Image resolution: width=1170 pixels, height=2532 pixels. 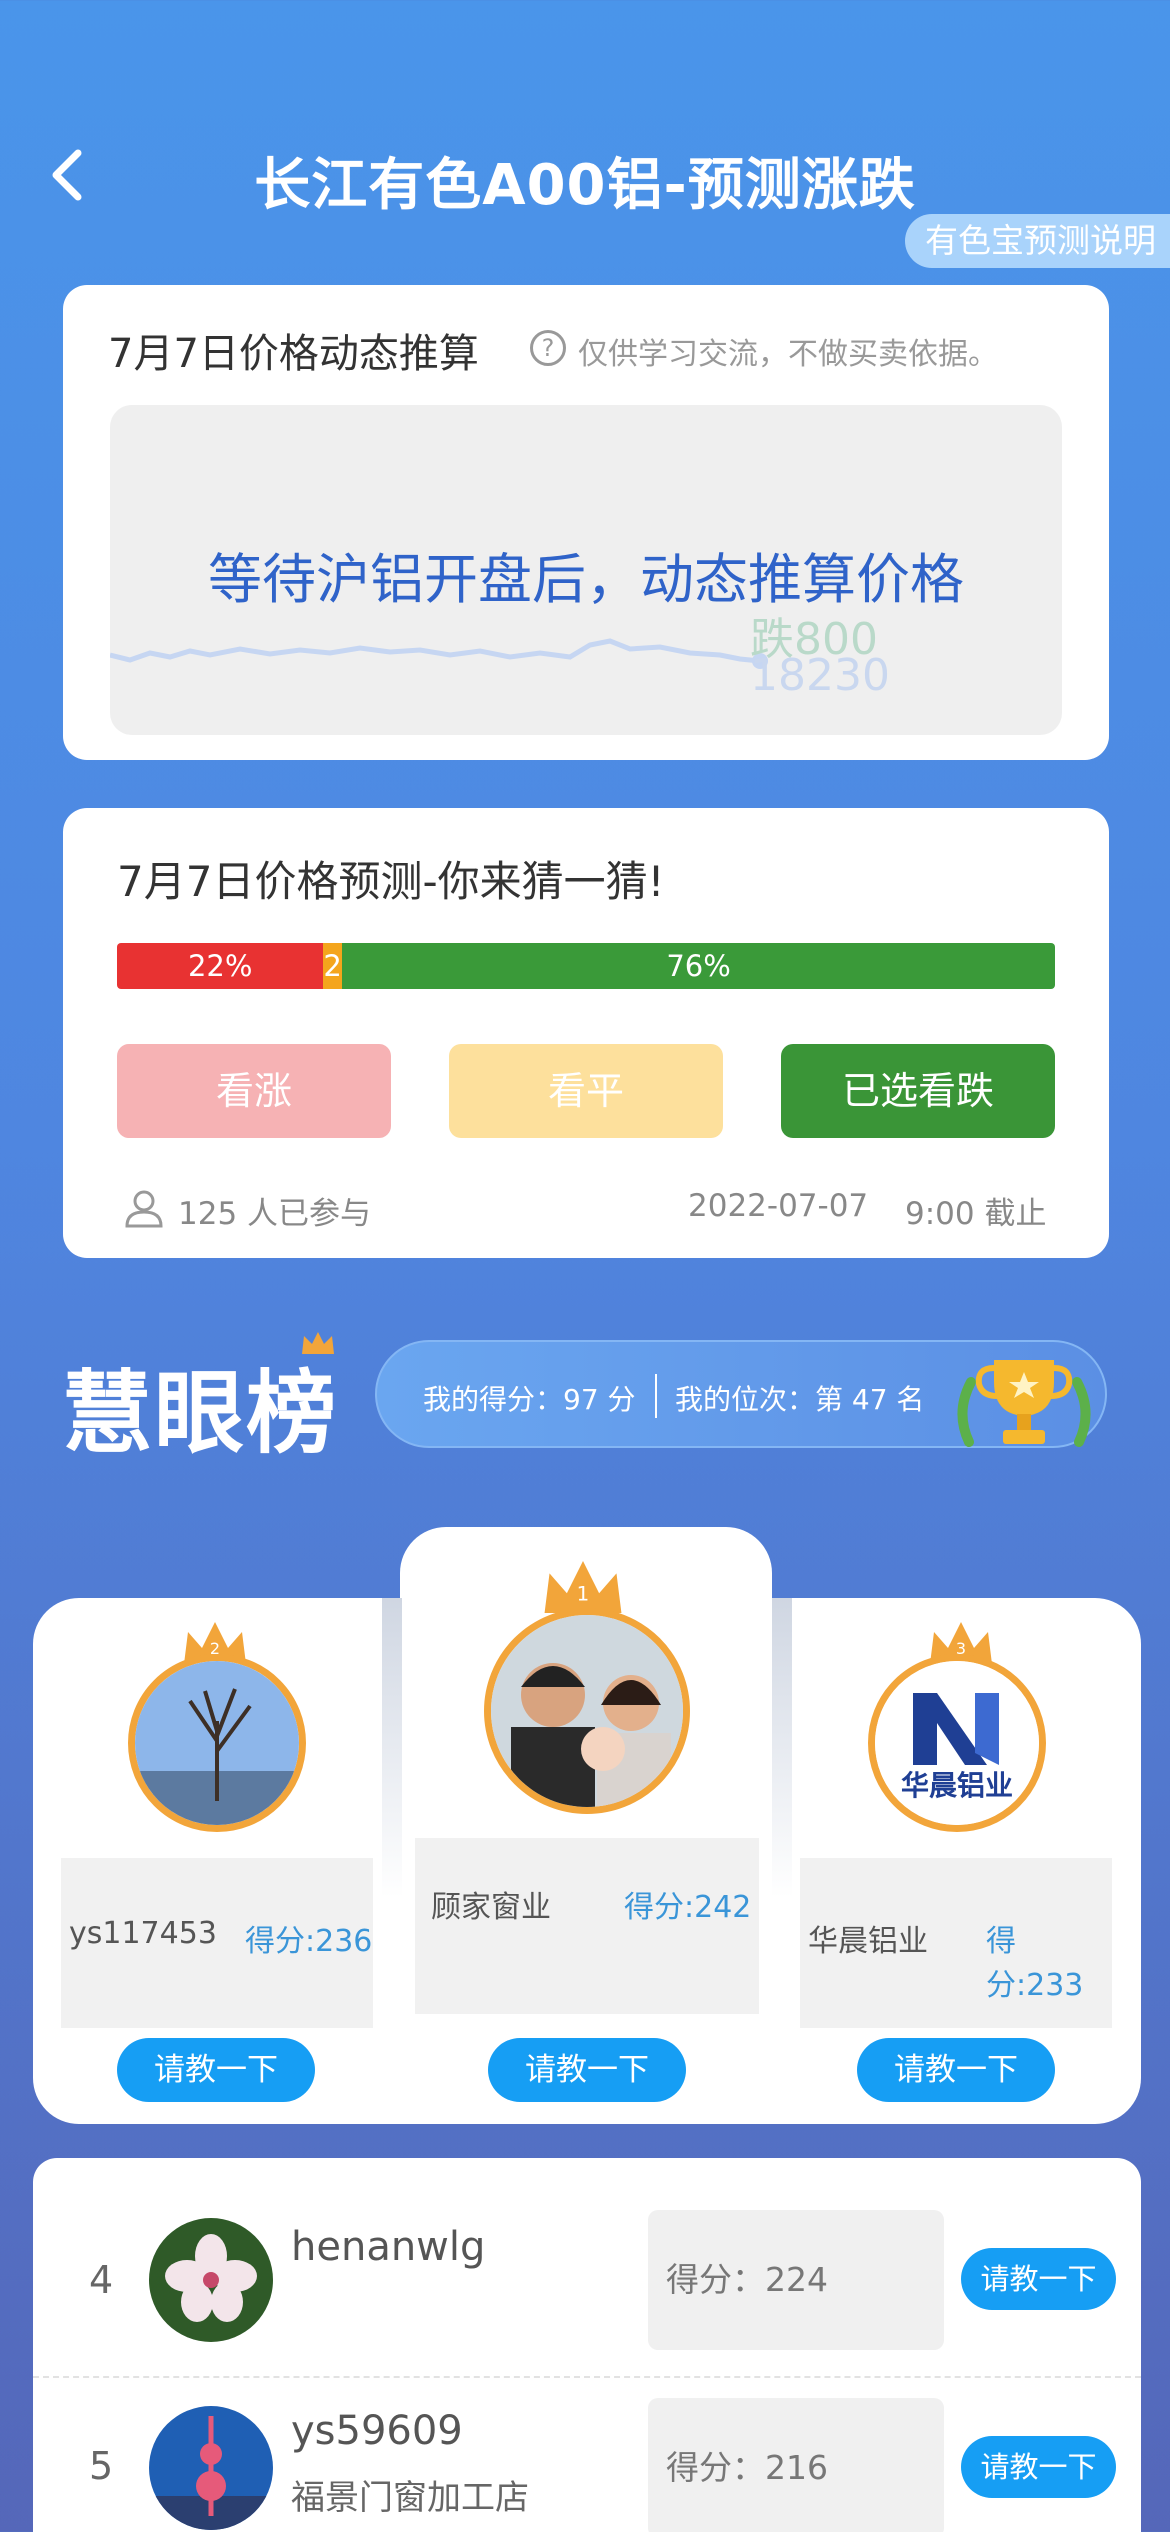 I want to click on podium-score: 得分:233, so click(x=1035, y=1963).